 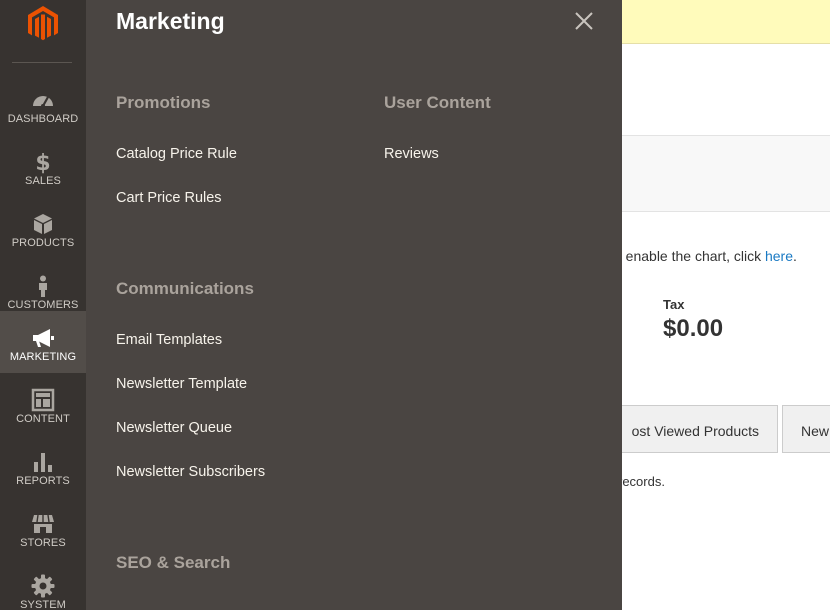 What do you see at coordinates (437, 102) in the screenshot?
I see `section-title-user-content: User Content` at bounding box center [437, 102].